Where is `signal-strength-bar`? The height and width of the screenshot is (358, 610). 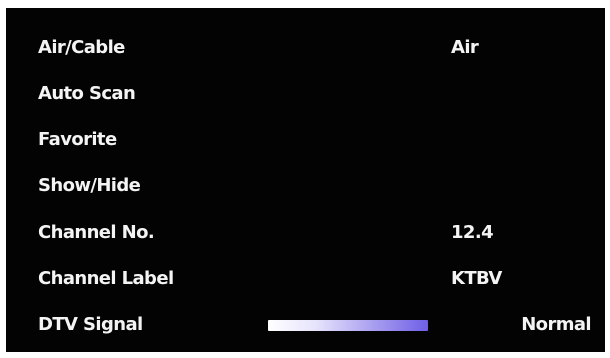
signal-strength-bar is located at coordinates (348, 325).